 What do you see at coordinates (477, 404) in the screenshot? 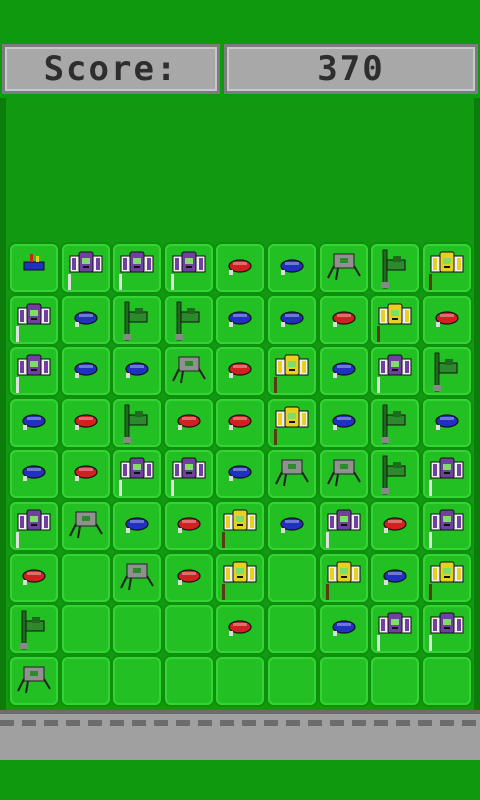
I see `board-edge-right` at bounding box center [477, 404].